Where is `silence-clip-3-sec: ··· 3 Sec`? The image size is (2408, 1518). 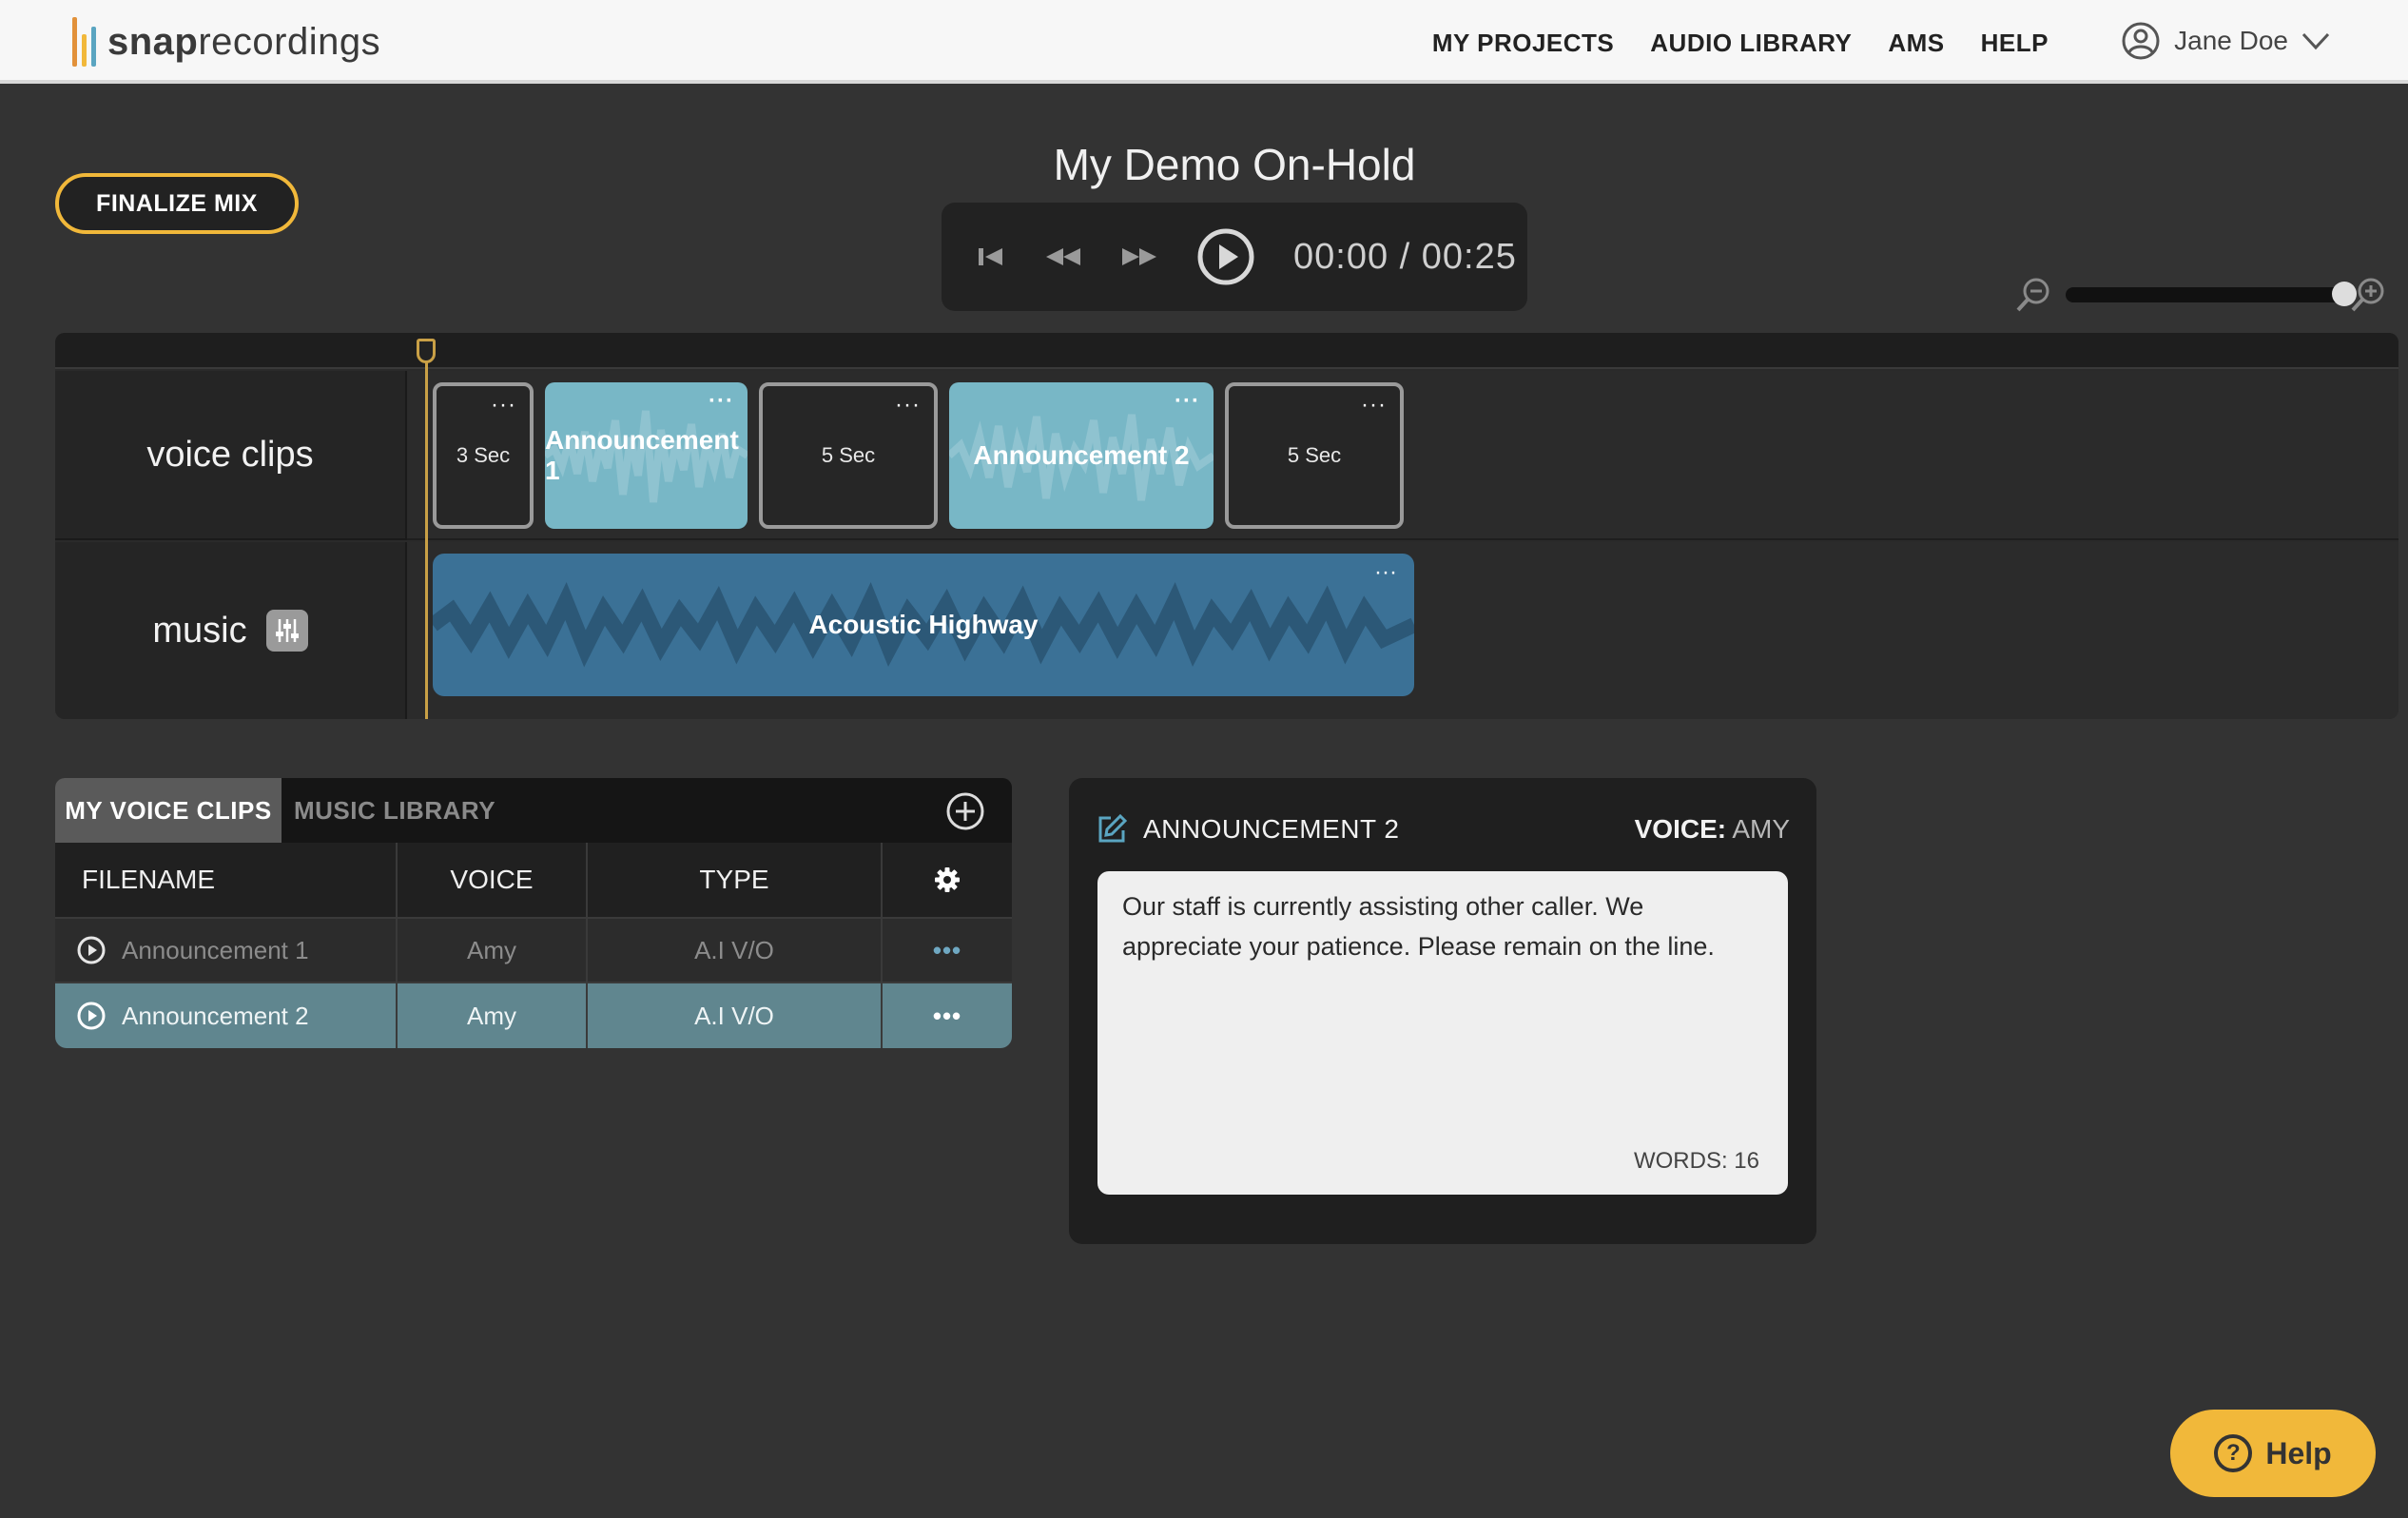 silence-clip-3-sec: ··· 3 Sec is located at coordinates (484, 455).